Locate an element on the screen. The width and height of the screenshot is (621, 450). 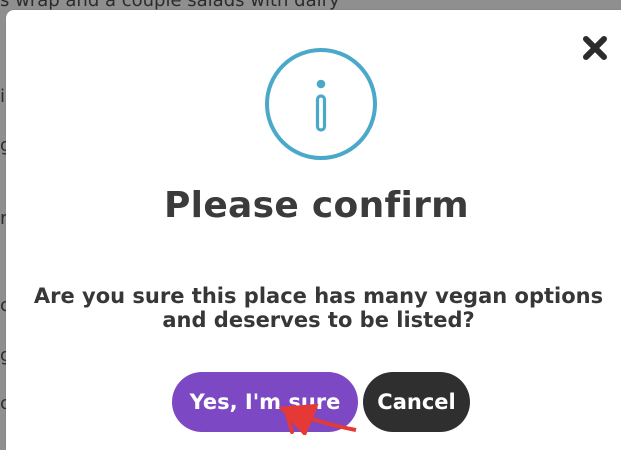
close-icon is located at coordinates (595, 48).